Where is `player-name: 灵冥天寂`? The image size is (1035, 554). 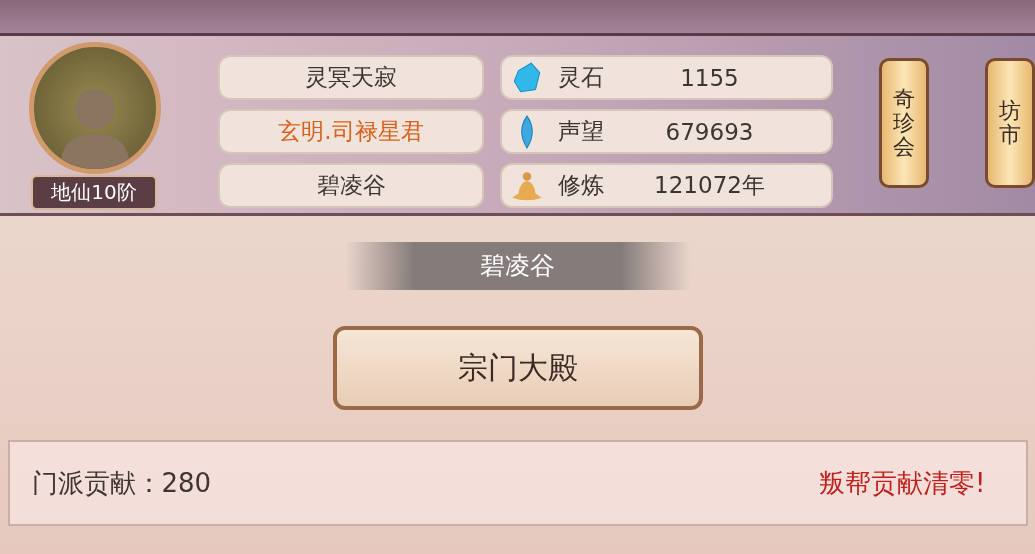 player-name: 灵冥天寂 is located at coordinates (351, 77).